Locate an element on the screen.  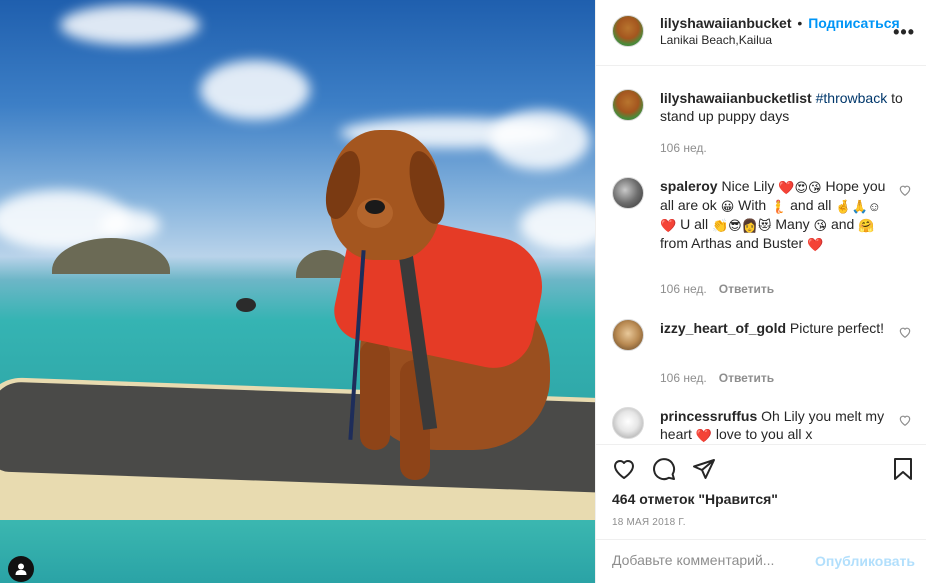
comment-text: izzy_heart_of_gold Picture perfect! is located at coordinates (775, 328).